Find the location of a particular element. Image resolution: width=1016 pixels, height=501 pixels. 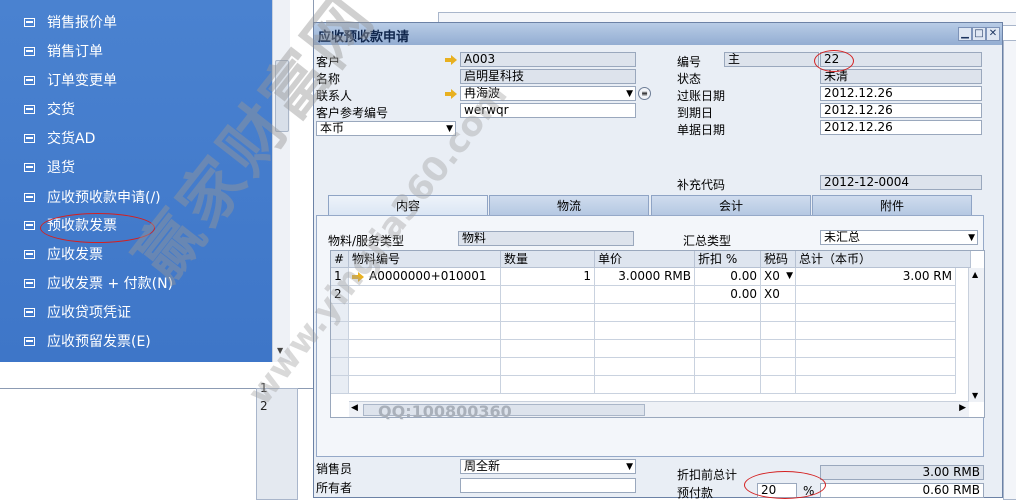

scroll-left-arrow-icon: ◀ is located at coordinates (354, 408).